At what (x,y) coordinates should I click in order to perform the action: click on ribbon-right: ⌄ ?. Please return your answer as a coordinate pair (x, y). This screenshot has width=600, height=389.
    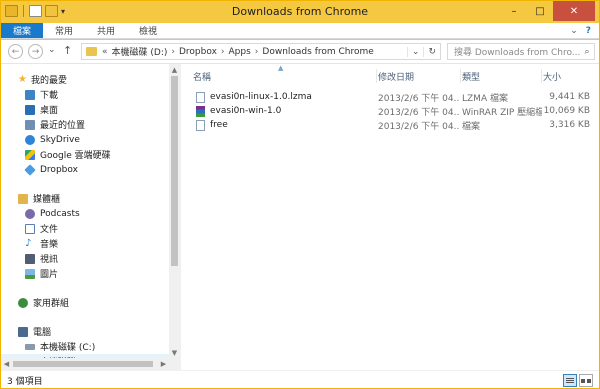
    Looking at the image, I should click on (584, 30).